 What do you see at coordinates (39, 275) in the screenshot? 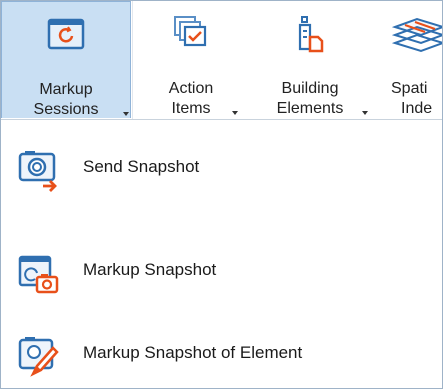
I see `markup-snapshot-icon` at bounding box center [39, 275].